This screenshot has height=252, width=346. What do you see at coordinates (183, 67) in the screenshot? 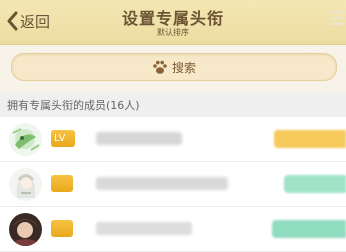
I see `search-label: 搜索` at bounding box center [183, 67].